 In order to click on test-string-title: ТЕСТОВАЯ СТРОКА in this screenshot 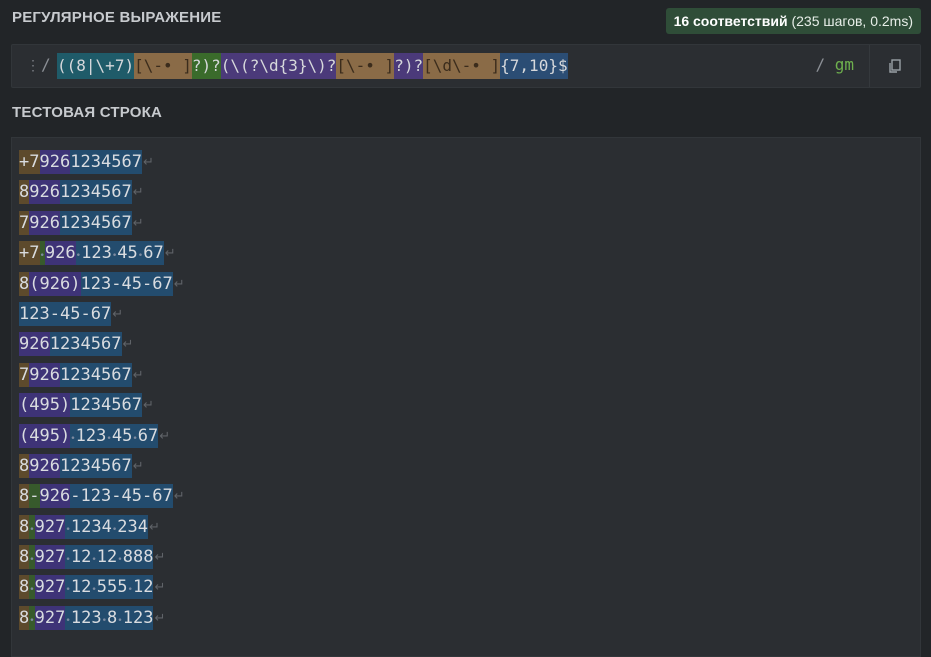, I will do `click(87, 112)`.